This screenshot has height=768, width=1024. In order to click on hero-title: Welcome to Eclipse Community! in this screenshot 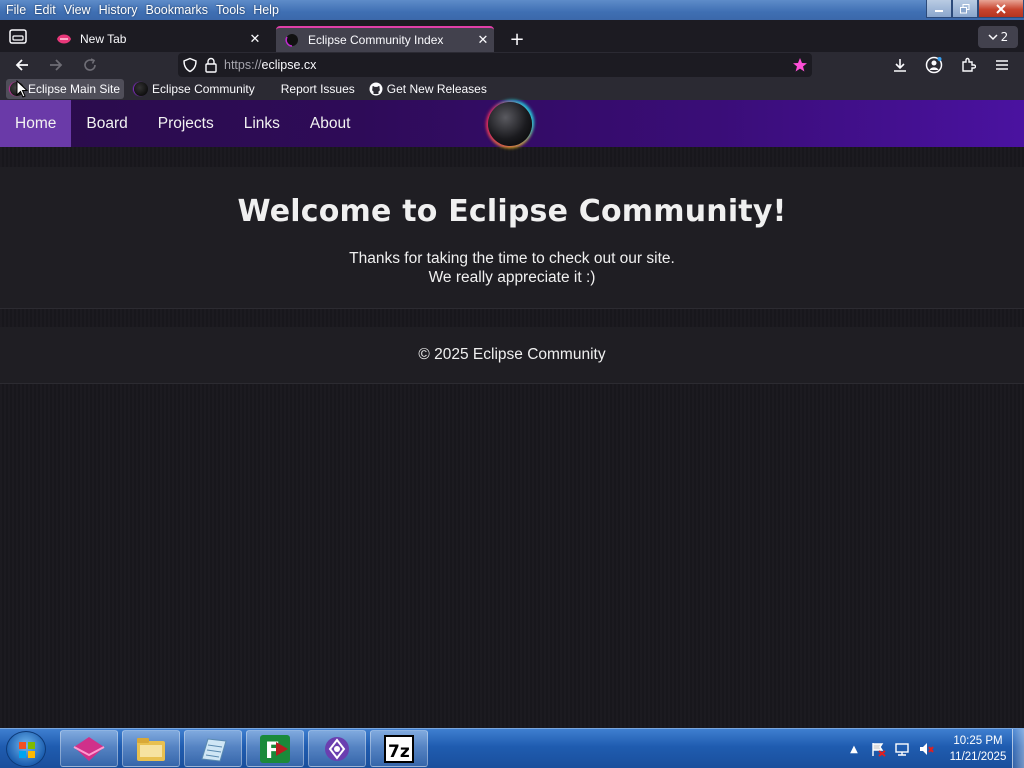, I will do `click(512, 211)`.